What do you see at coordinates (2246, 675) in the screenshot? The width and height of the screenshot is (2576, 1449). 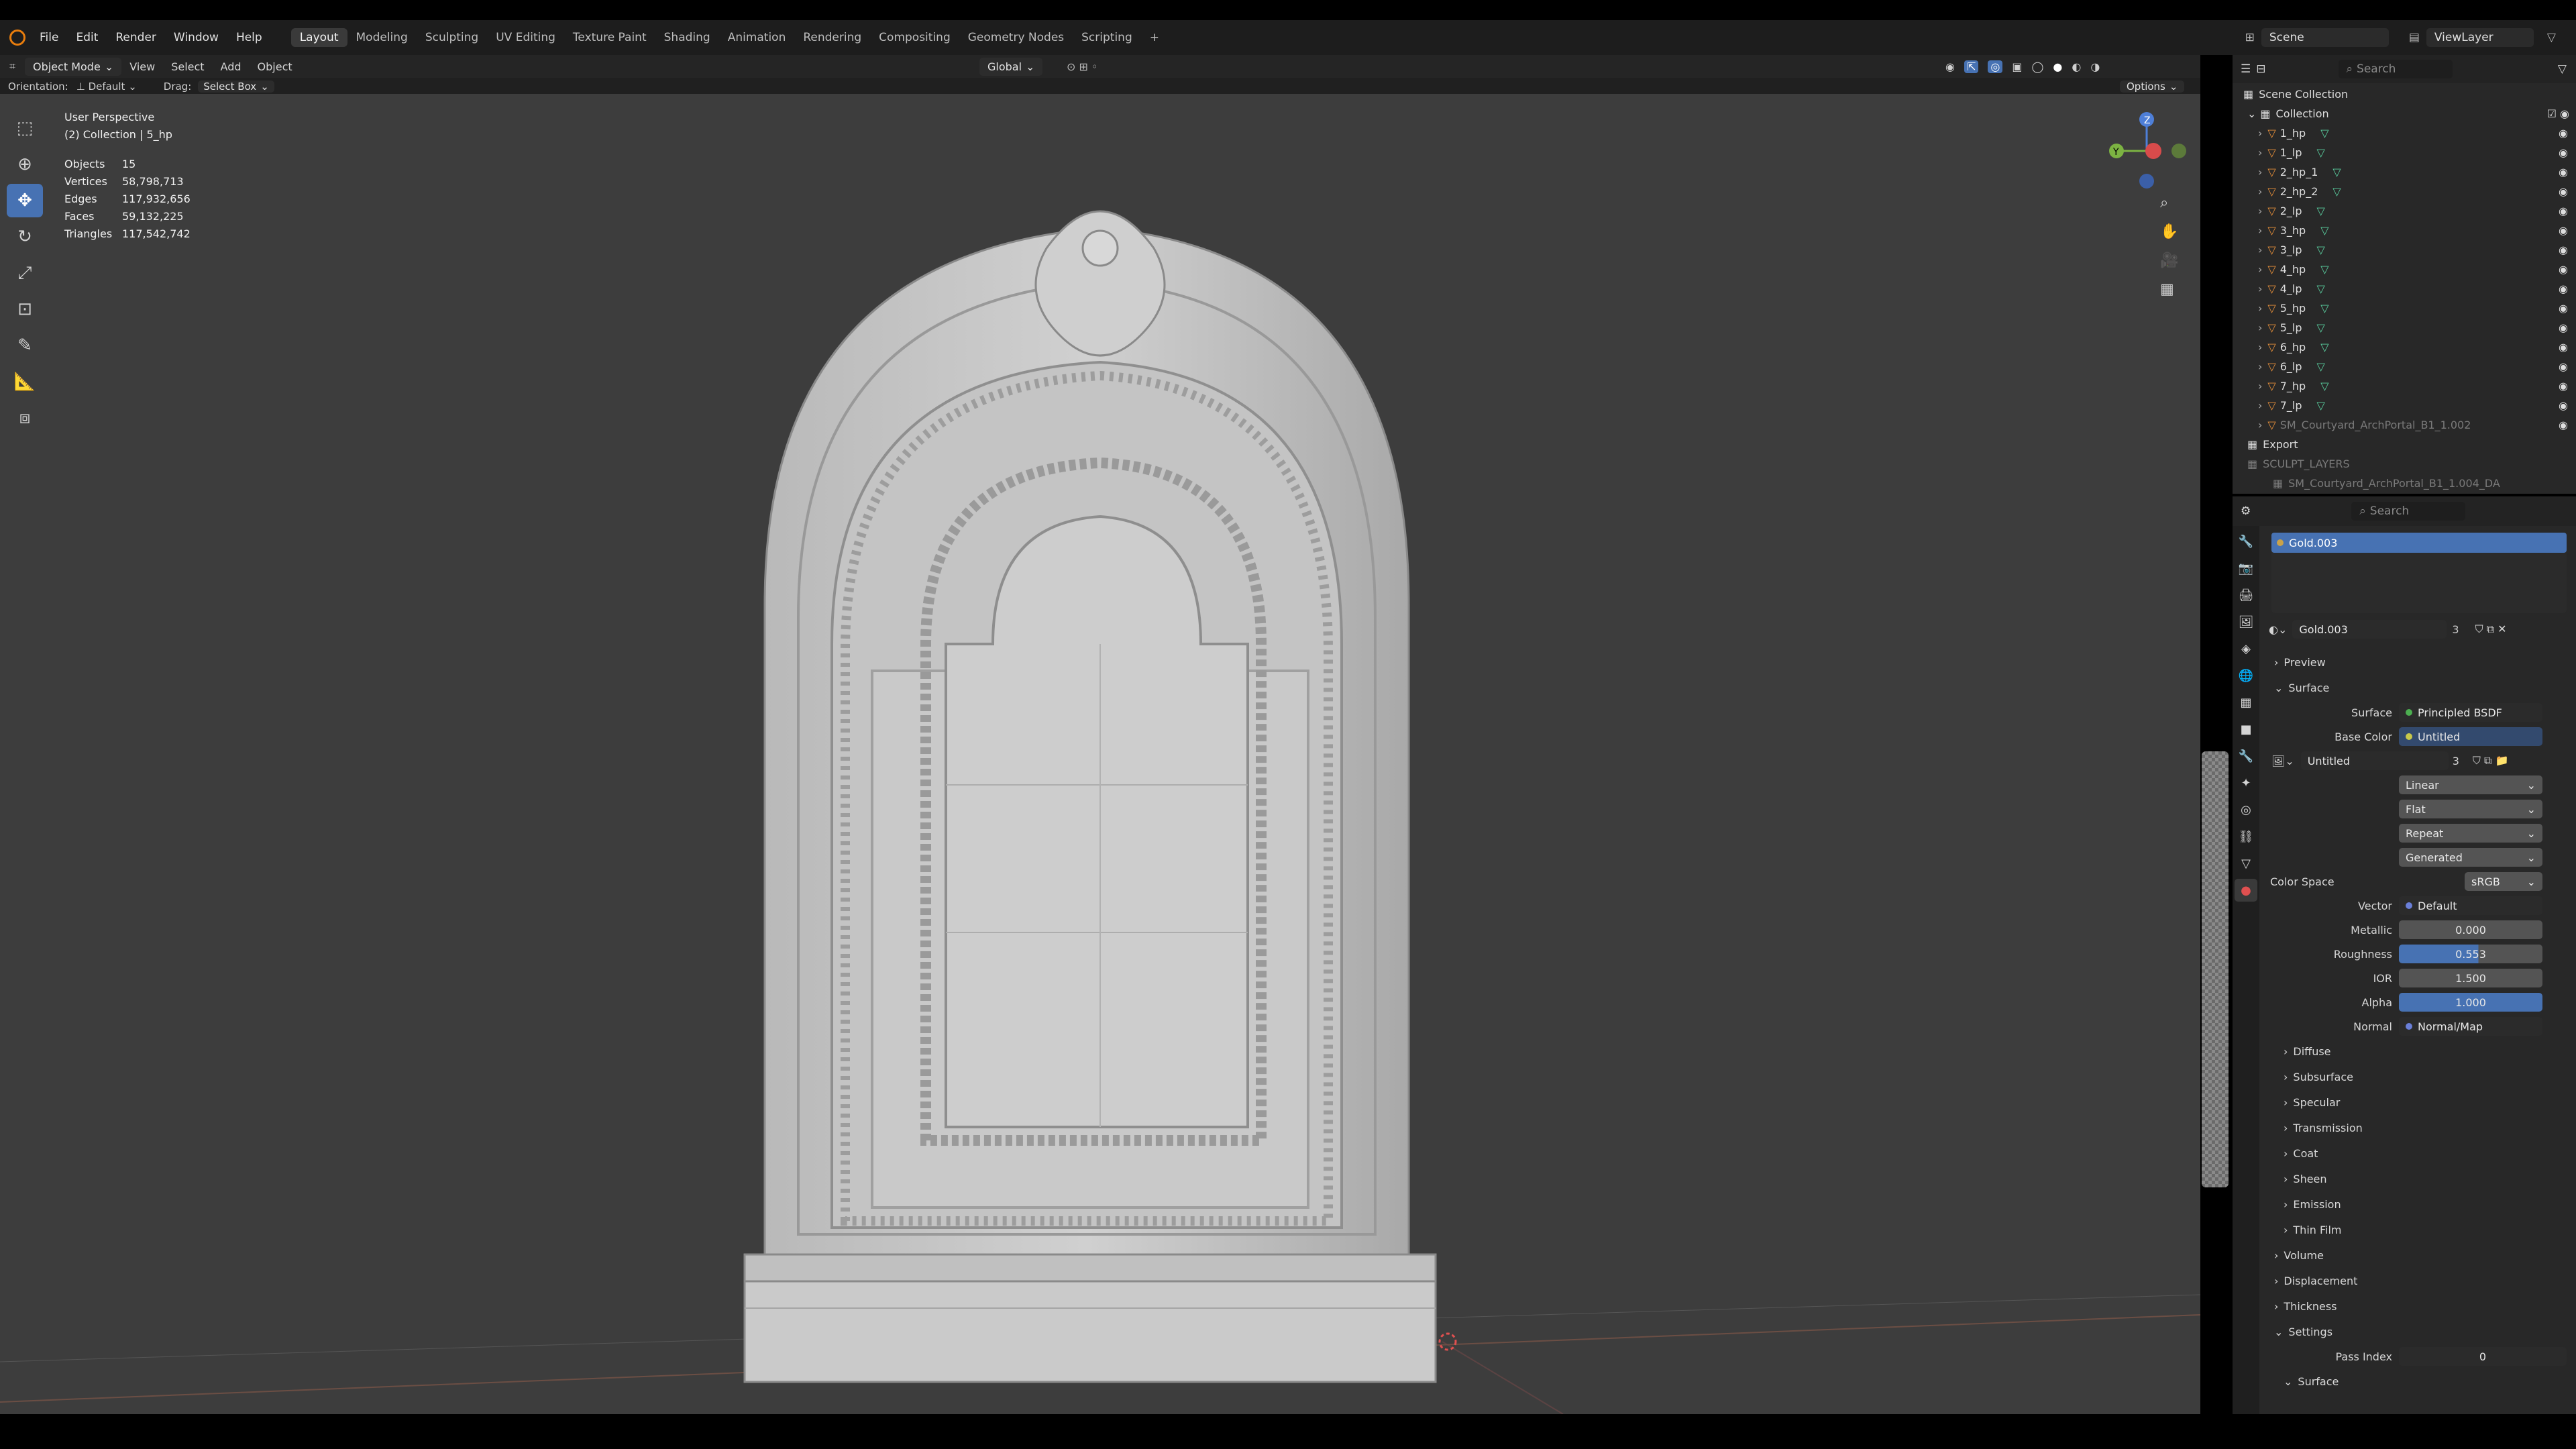 I see `world-tab-icon: 🌐` at bounding box center [2246, 675].